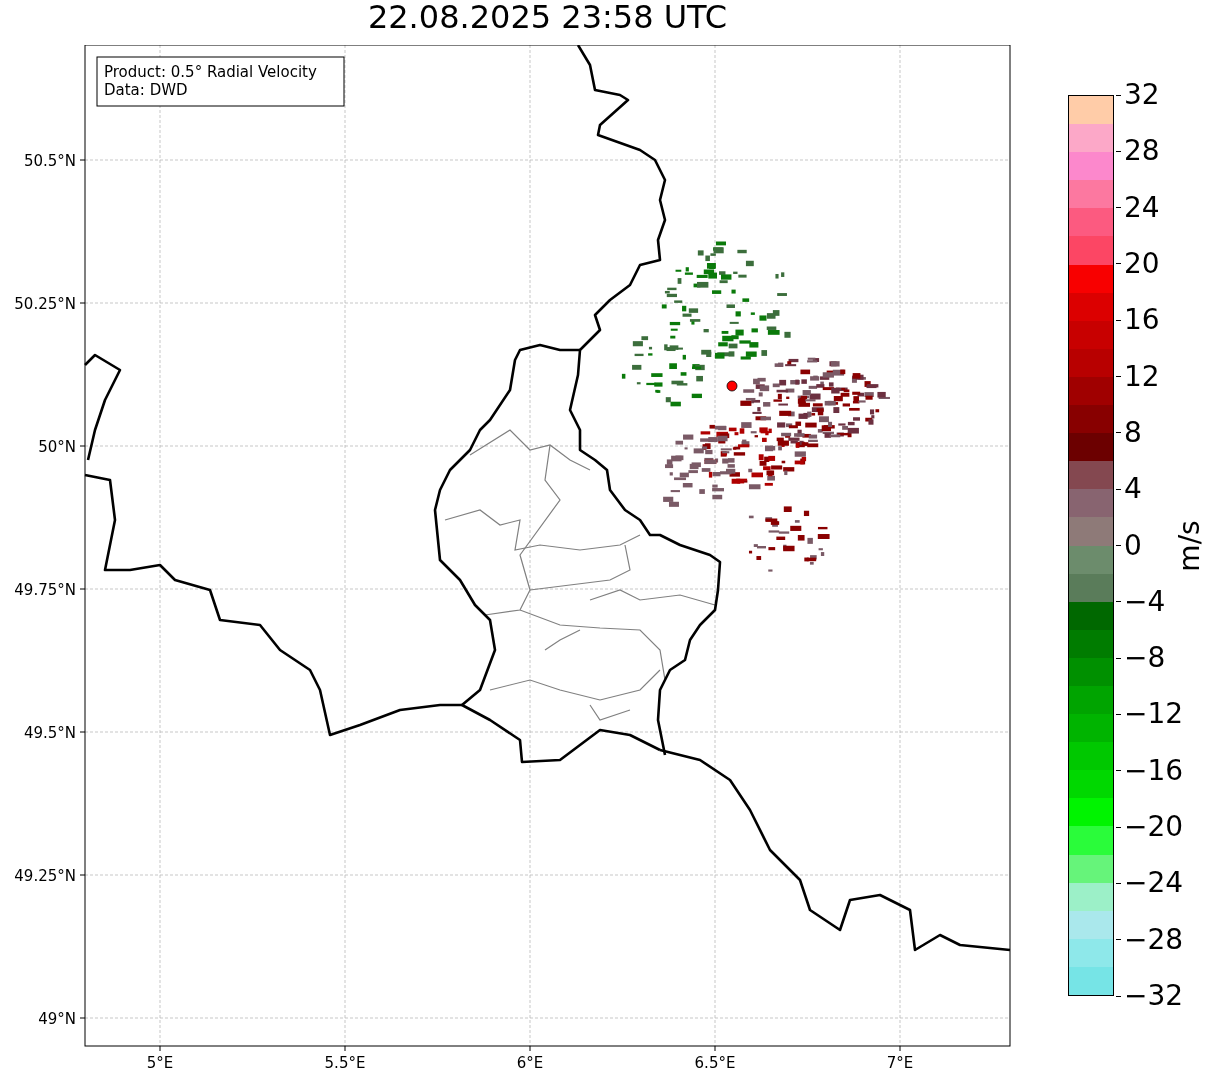  Describe the element at coordinates (45, 876) in the screenshot. I see `latitude-label: 49.25°N` at that location.